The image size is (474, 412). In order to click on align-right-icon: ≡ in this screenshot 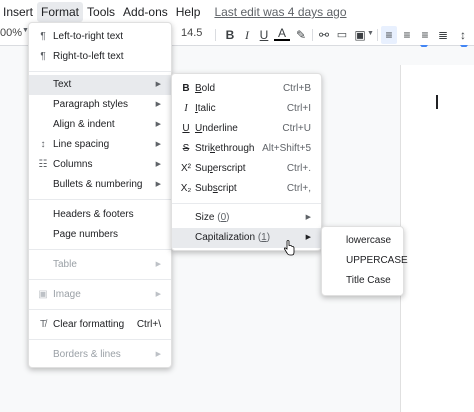, I will do `click(425, 35)`.